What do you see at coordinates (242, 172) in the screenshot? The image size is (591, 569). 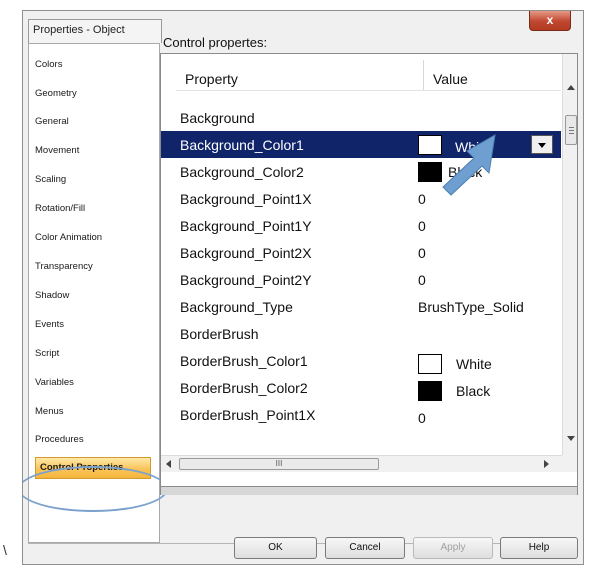 I see `property-name: Background_Color2` at bounding box center [242, 172].